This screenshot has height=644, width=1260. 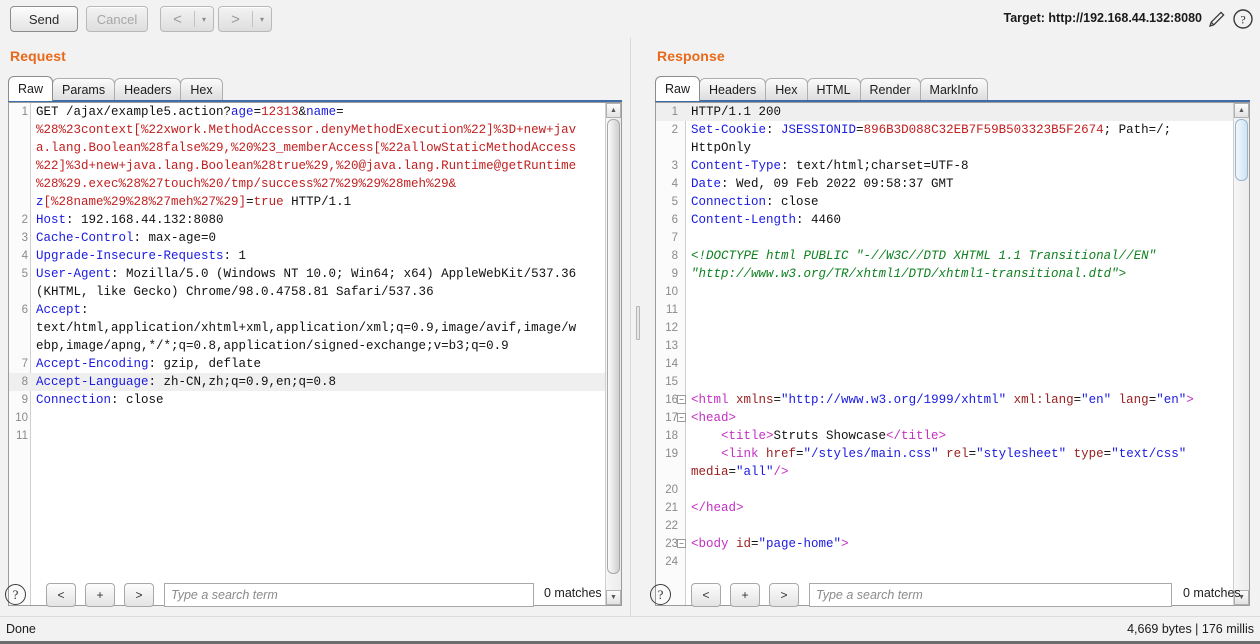 I want to click on editor-line: 4 Upgrade-Insecure-Requests: 1, so click(x=315, y=256).